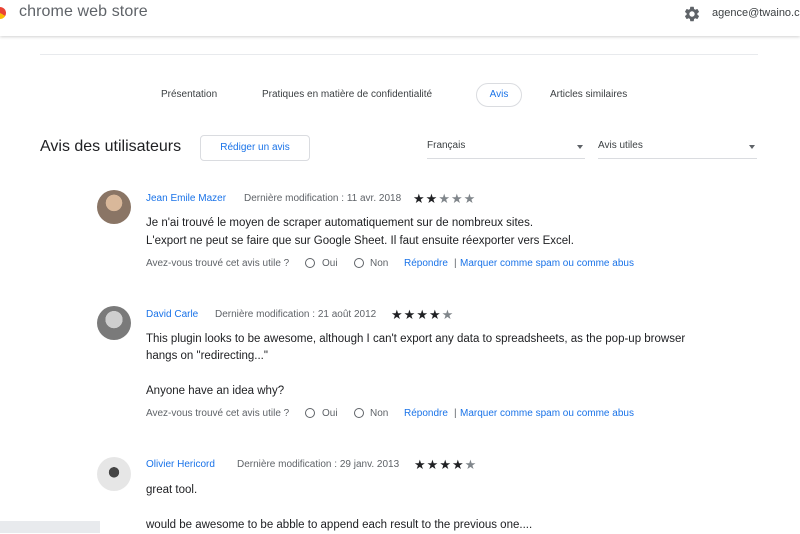 The width and height of the screenshot is (800, 534). Describe the element at coordinates (50, 527) in the screenshot. I see `status-bar` at that location.